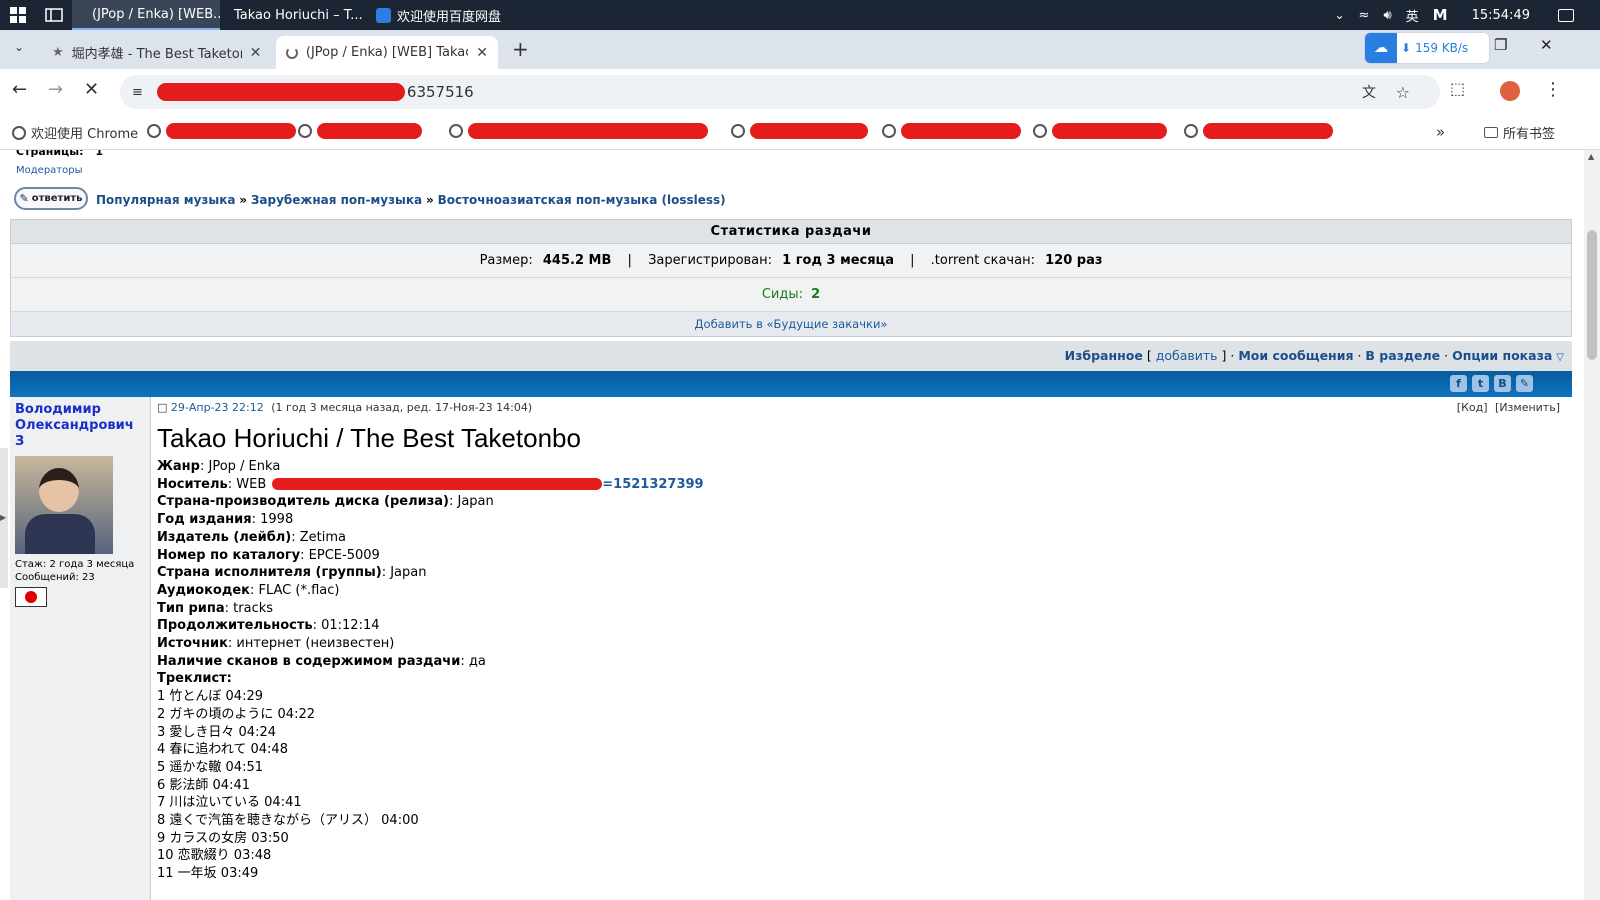 The image size is (1600, 900). Describe the element at coordinates (19, 50) in the screenshot. I see `tab-search-button: ⌄` at that location.